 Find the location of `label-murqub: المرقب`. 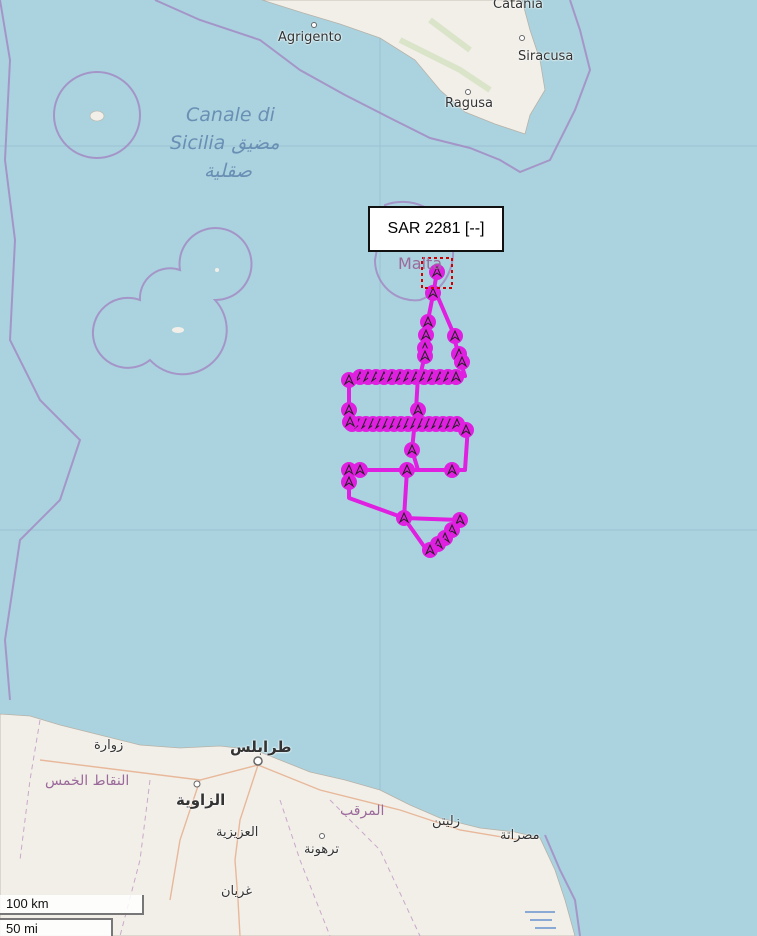

label-murqub: المرقب is located at coordinates (362, 811).